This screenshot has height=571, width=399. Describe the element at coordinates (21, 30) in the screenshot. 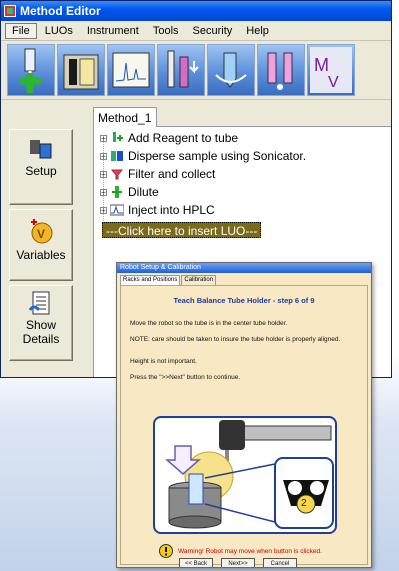

I see `menu-file: File` at that location.